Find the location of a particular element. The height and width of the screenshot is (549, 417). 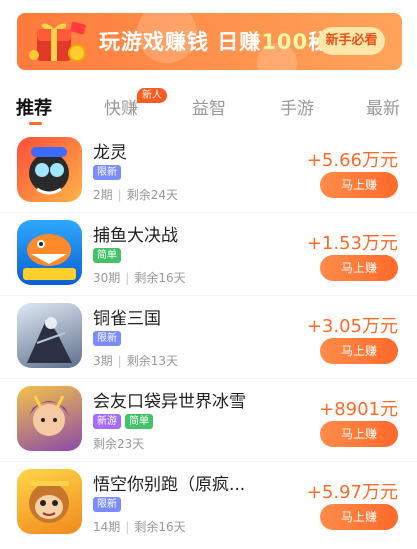

active-tab-indicator is located at coordinates (35, 123).